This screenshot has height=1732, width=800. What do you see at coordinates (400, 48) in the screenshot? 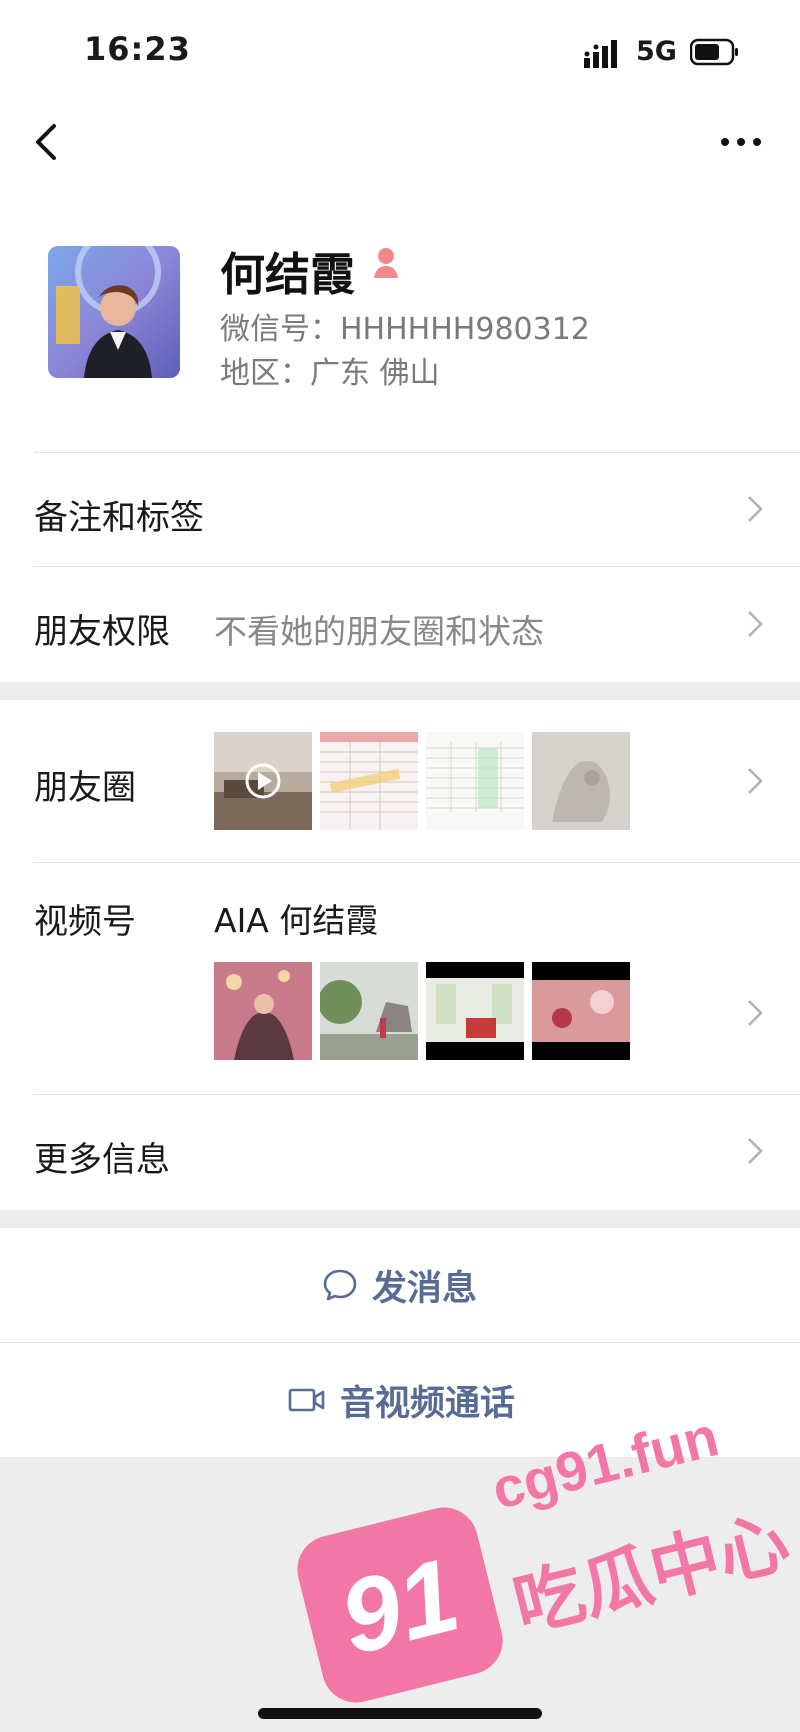
I see `status-bar: 16:23 5G` at bounding box center [400, 48].